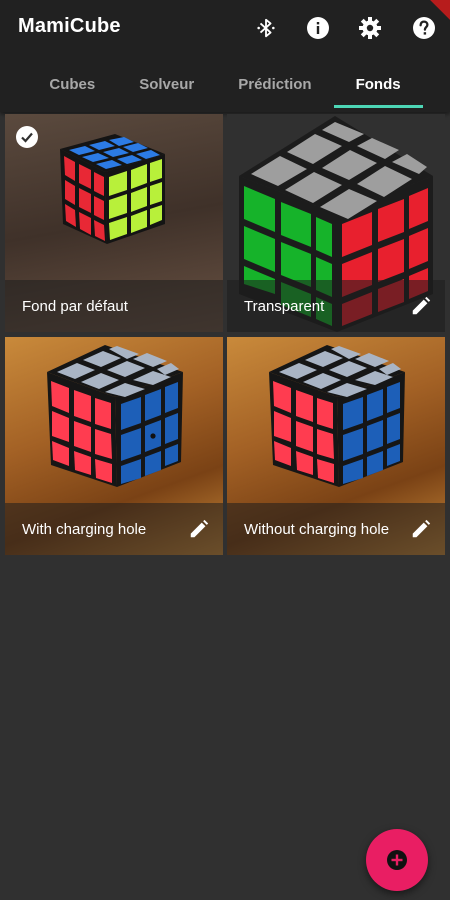 This screenshot has height=900, width=450. I want to click on info-icon, so click(318, 28).